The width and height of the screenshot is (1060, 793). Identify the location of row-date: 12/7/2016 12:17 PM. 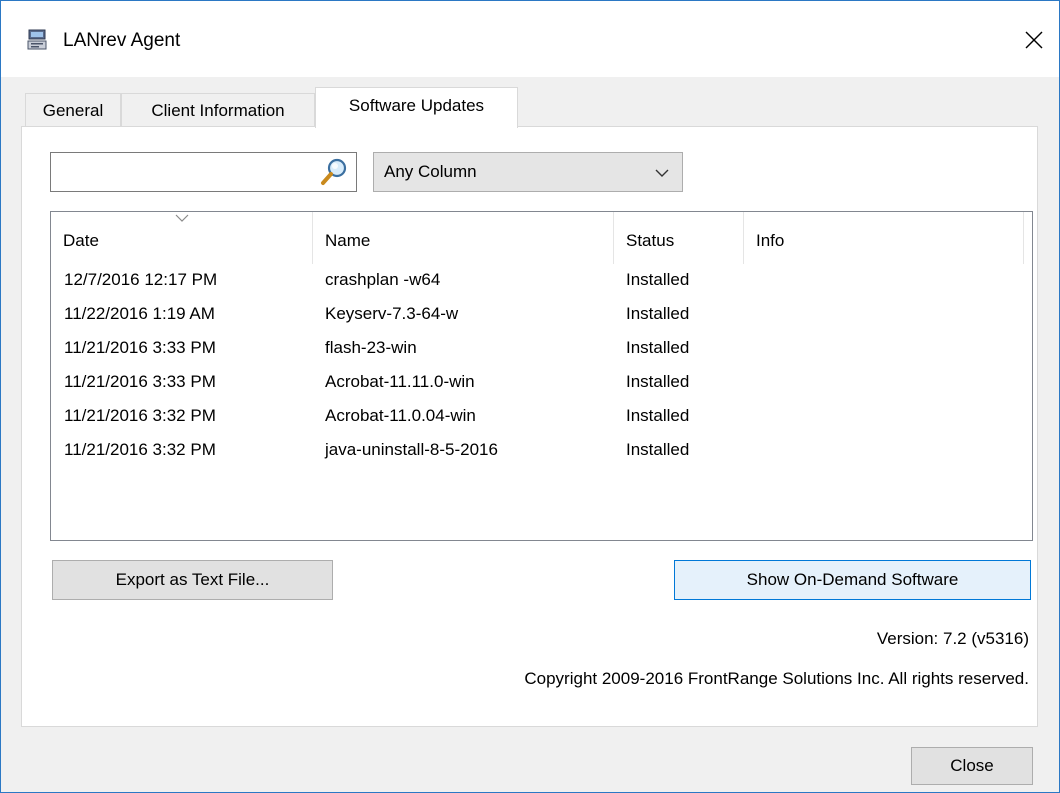
(141, 279).